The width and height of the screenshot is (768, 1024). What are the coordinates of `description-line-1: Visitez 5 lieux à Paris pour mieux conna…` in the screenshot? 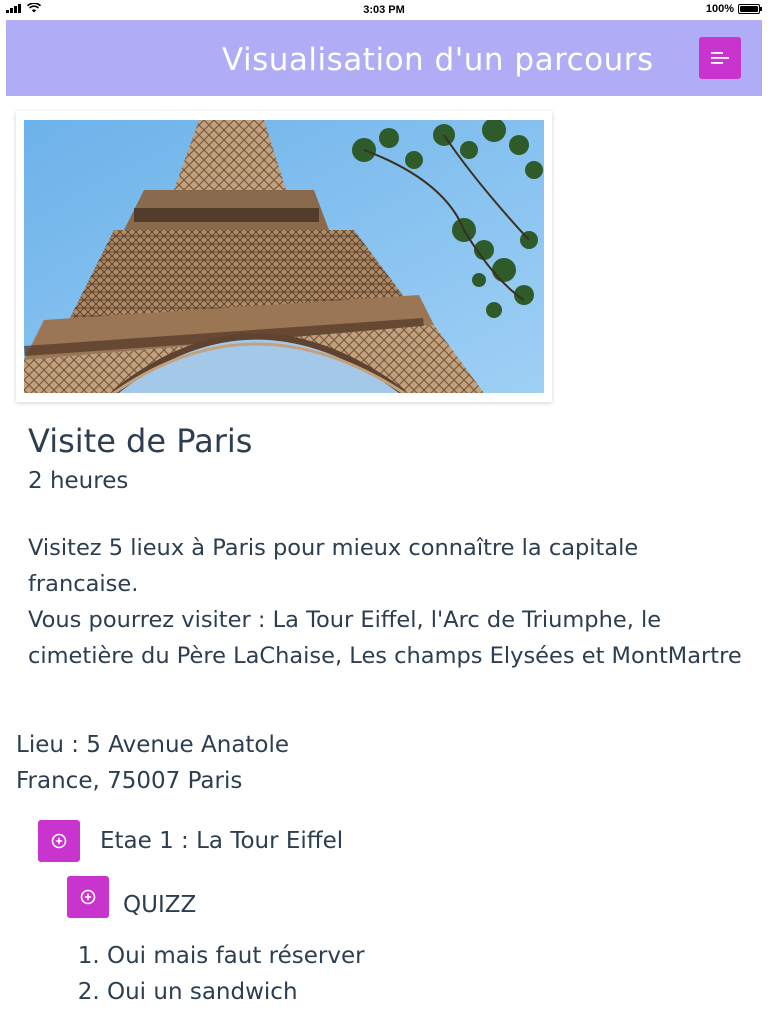 It's located at (333, 566).